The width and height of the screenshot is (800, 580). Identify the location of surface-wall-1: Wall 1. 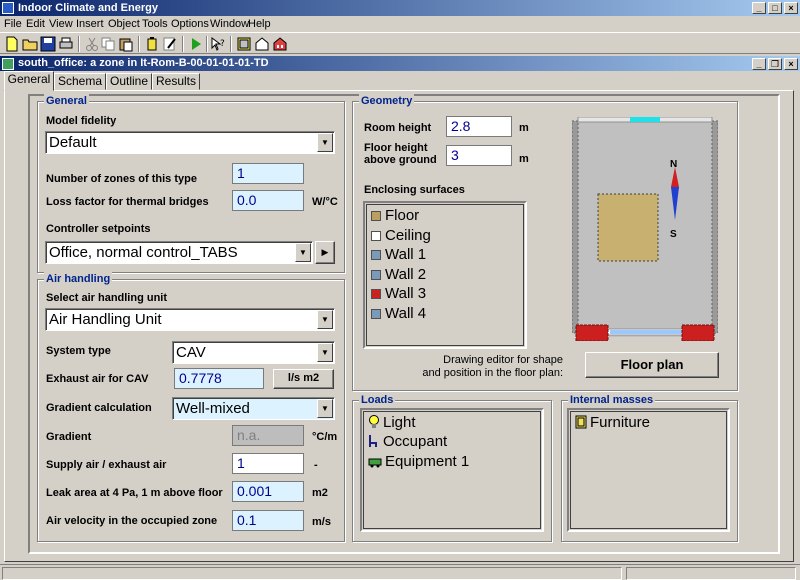
(398, 255).